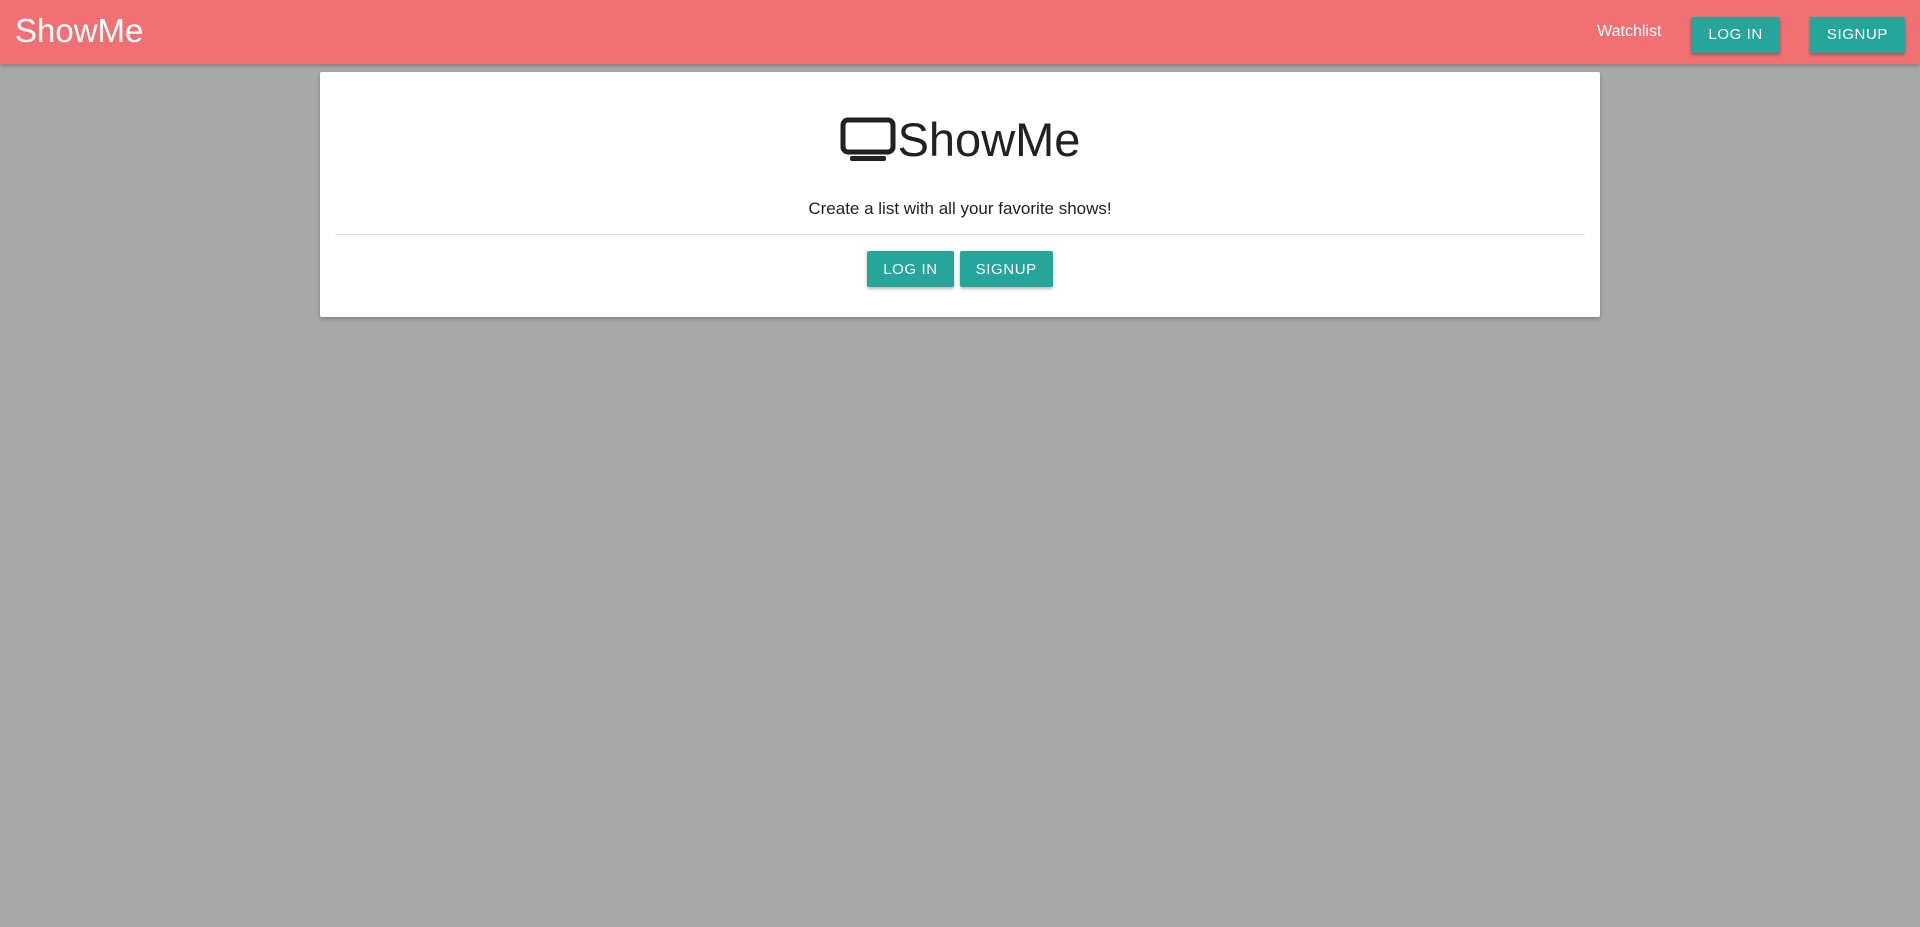  What do you see at coordinates (1857, 34) in the screenshot?
I see `nav-signup-button: SIGNUP` at bounding box center [1857, 34].